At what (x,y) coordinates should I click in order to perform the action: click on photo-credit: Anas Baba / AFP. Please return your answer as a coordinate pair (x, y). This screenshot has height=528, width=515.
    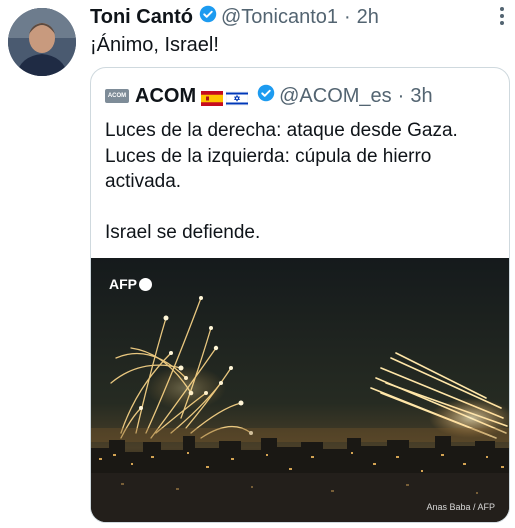
    Looking at the image, I should click on (460, 507).